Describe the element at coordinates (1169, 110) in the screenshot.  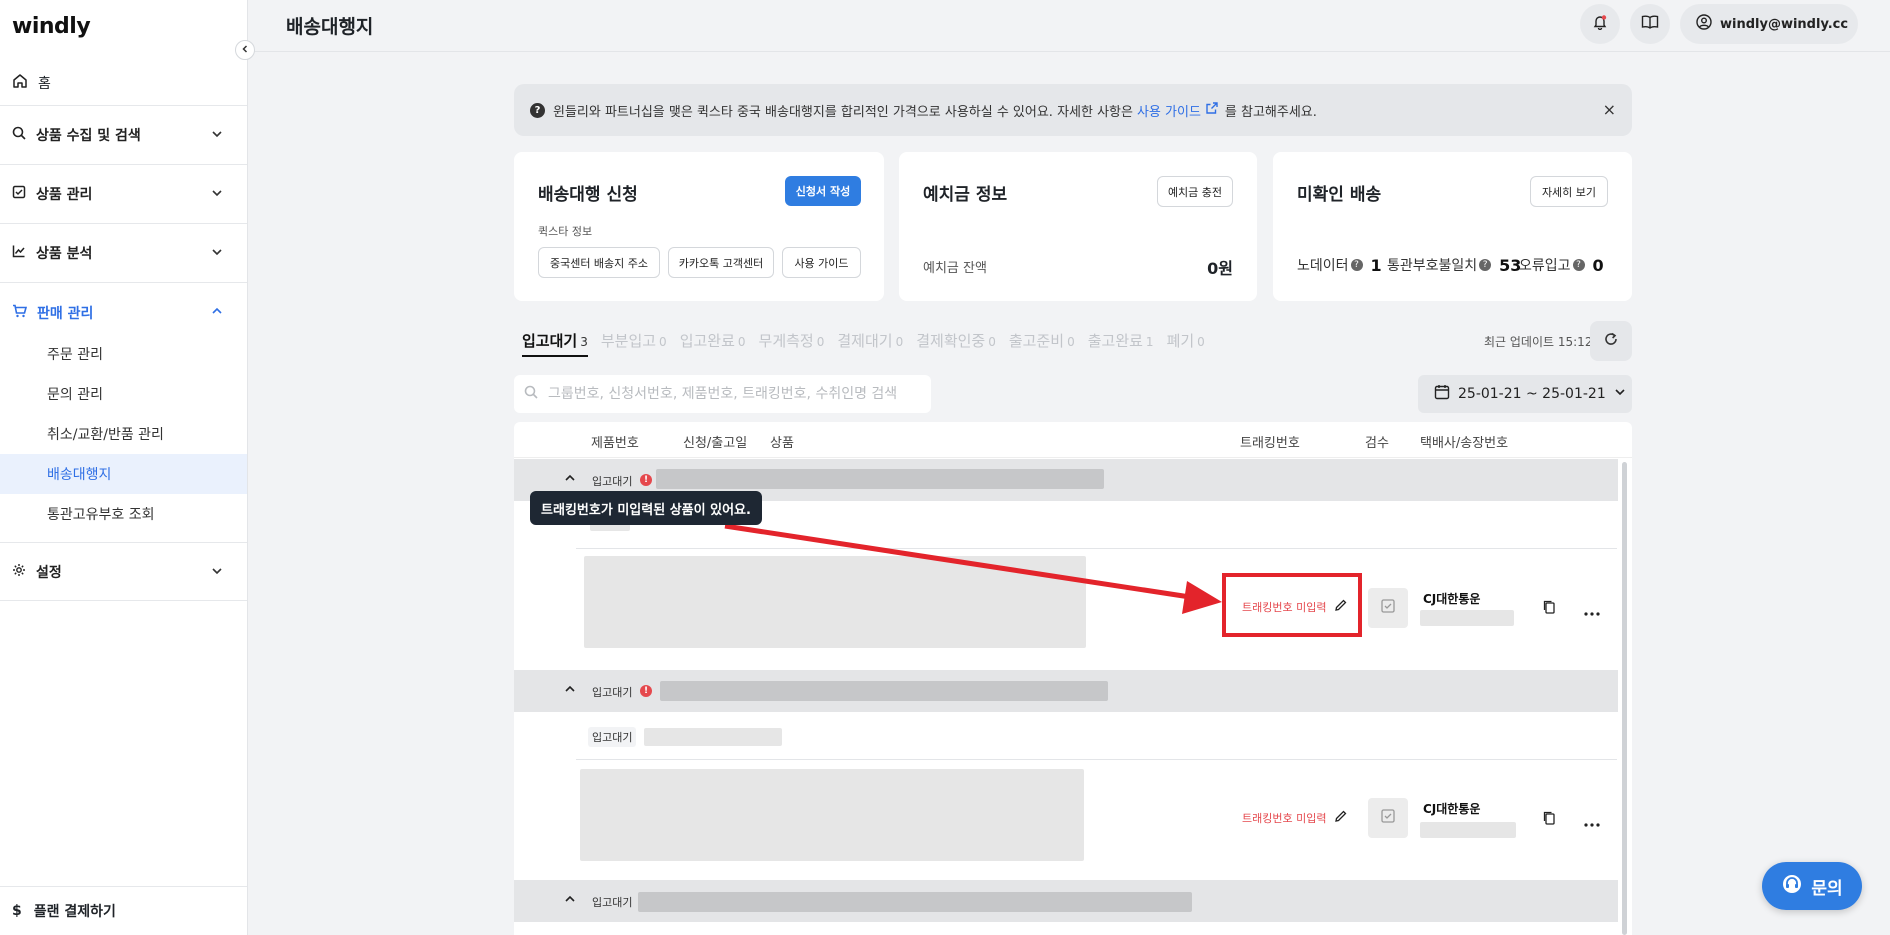
I see `usage-guide-link: 사용 가이드` at that location.